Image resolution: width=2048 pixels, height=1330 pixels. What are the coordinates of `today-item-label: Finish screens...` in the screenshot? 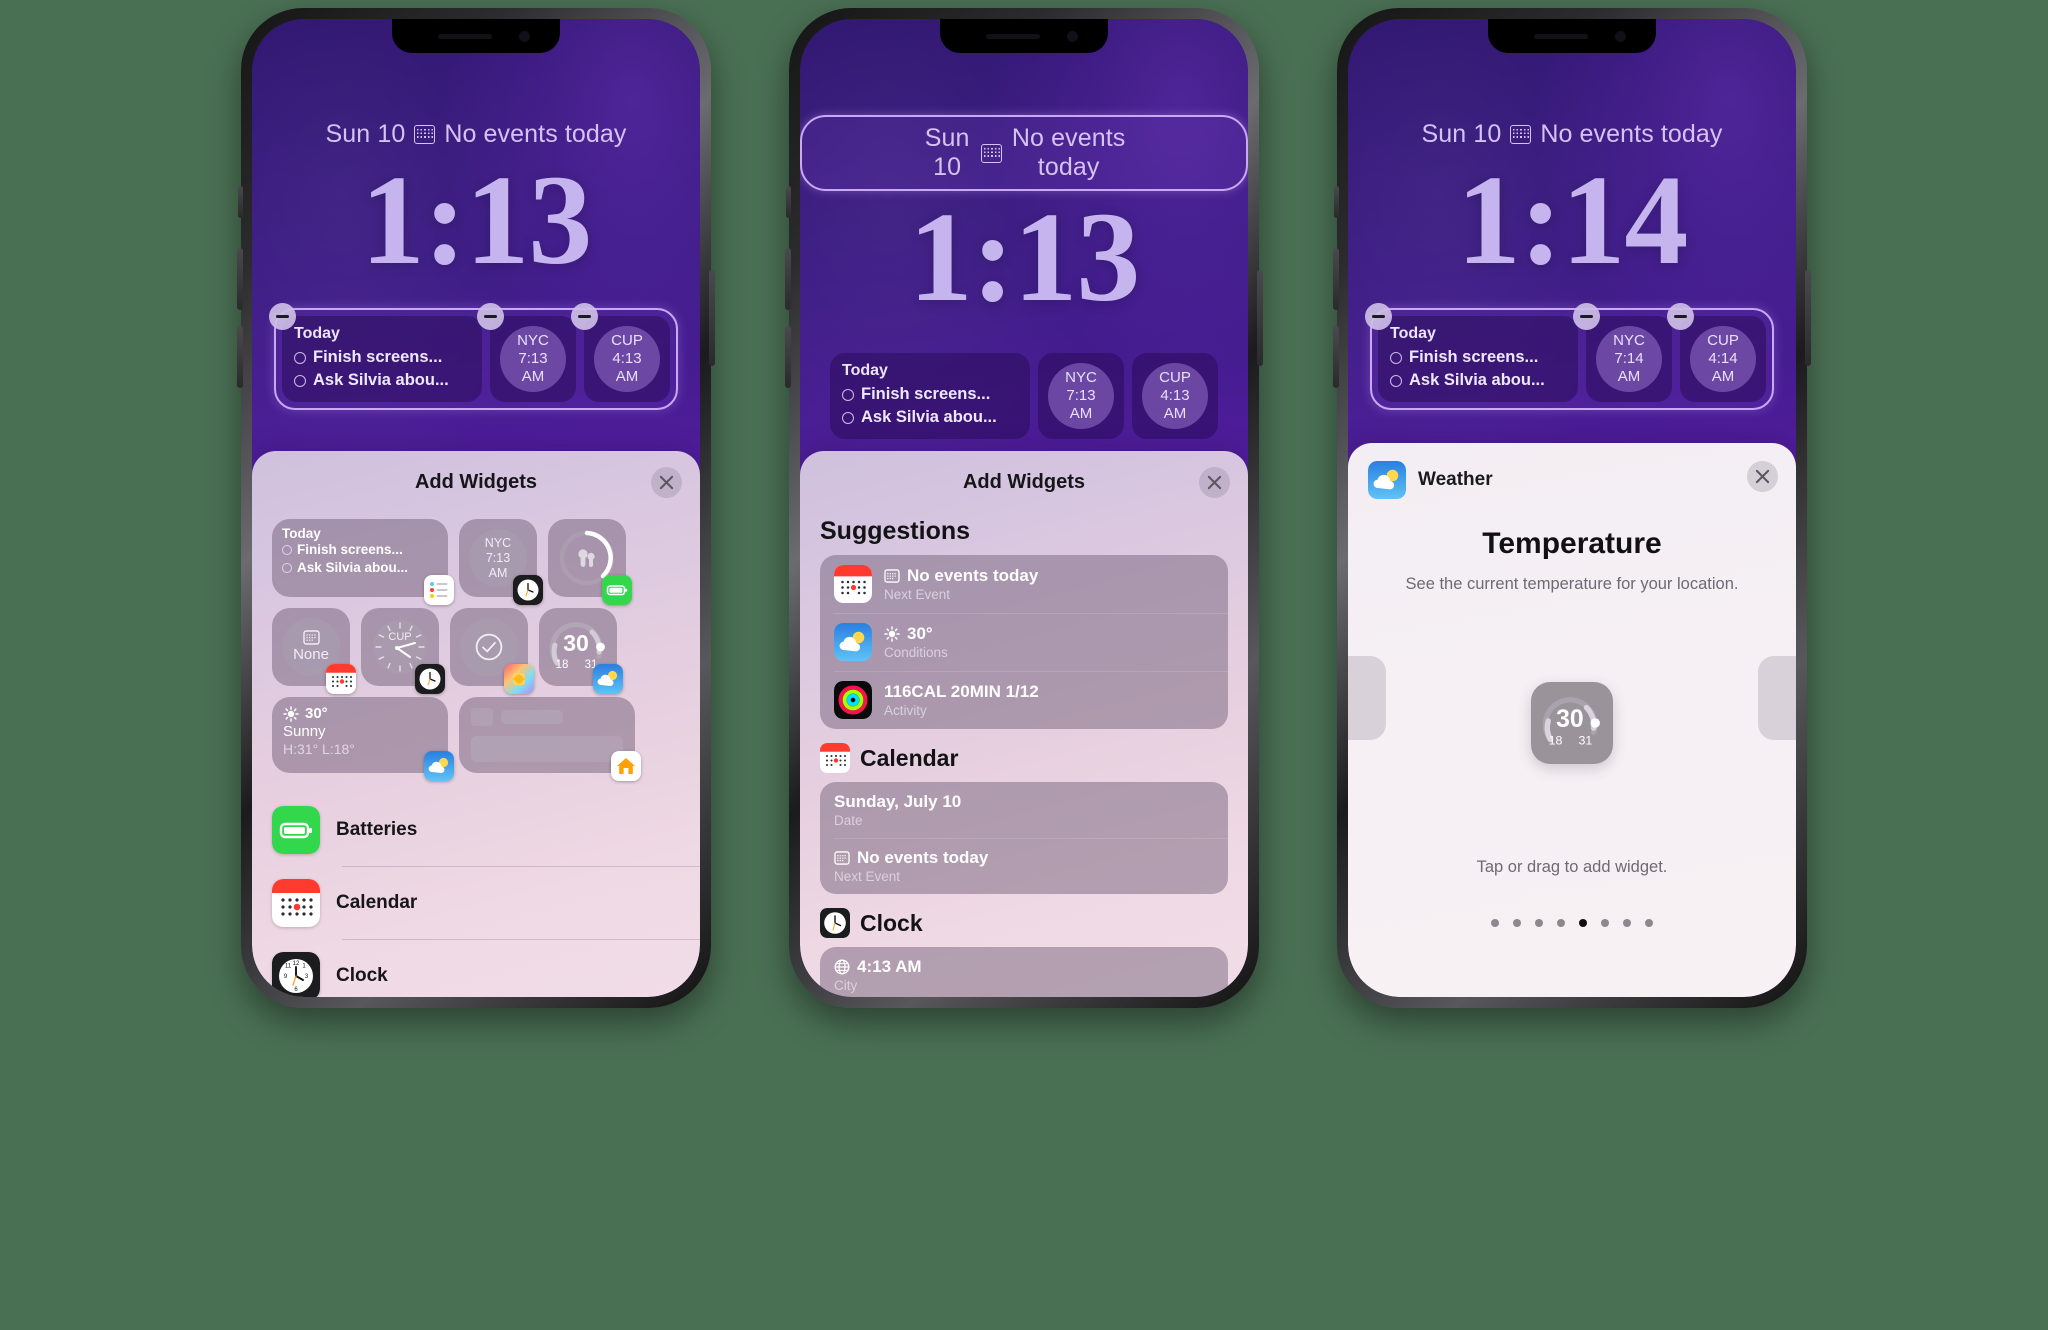 It's located at (1474, 357).